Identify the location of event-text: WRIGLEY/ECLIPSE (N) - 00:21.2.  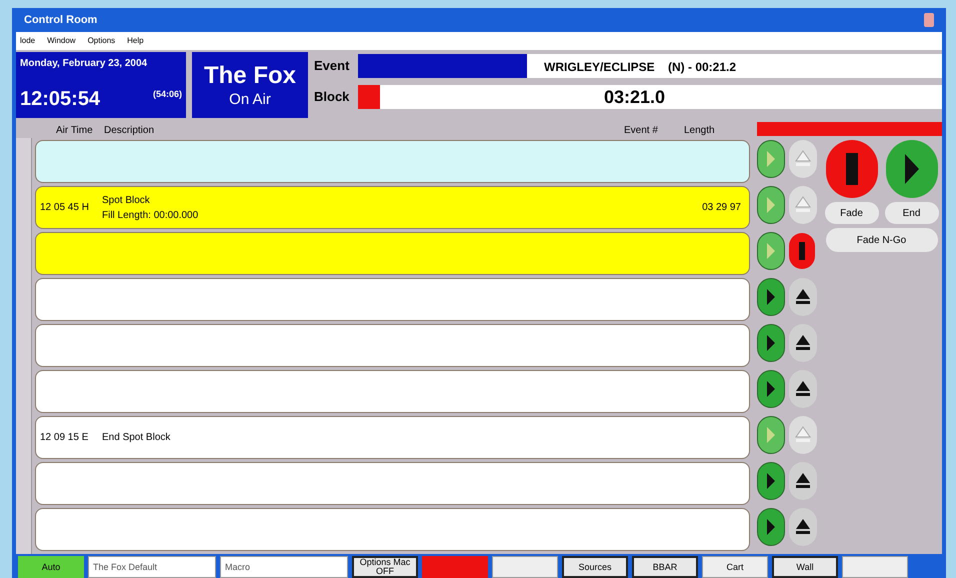
(640, 67).